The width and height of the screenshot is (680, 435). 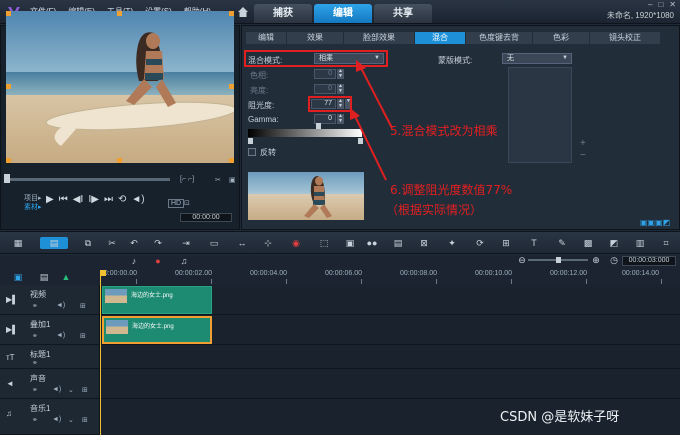 I want to click on tracking-icon: ◉, so click(x=296, y=243).